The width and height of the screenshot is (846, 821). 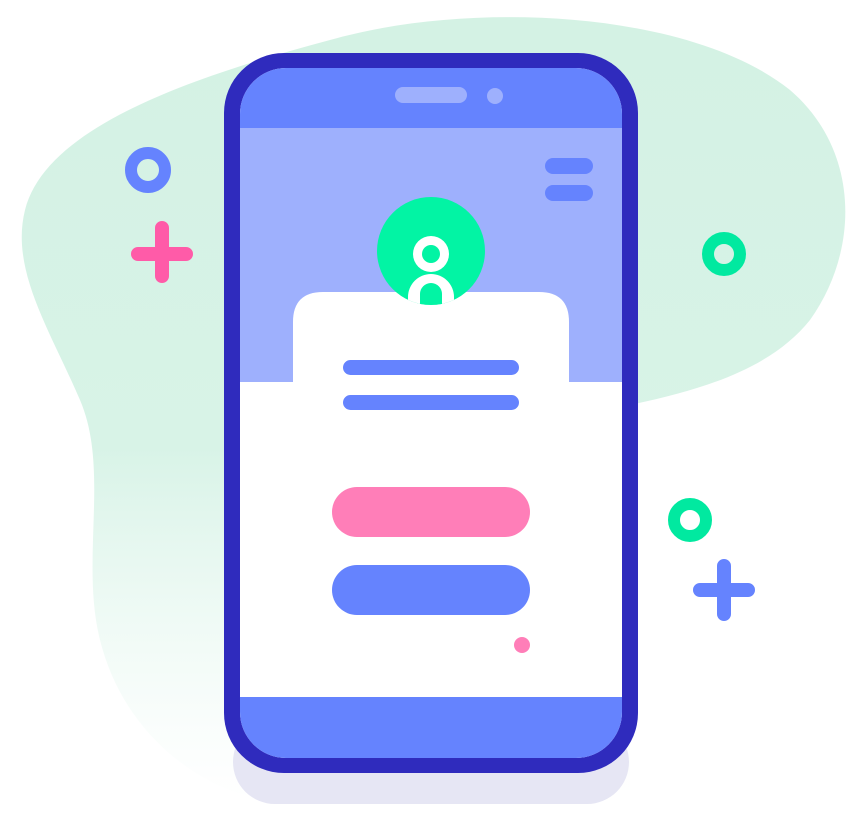 What do you see at coordinates (522, 645) in the screenshot?
I see `pink-dot` at bounding box center [522, 645].